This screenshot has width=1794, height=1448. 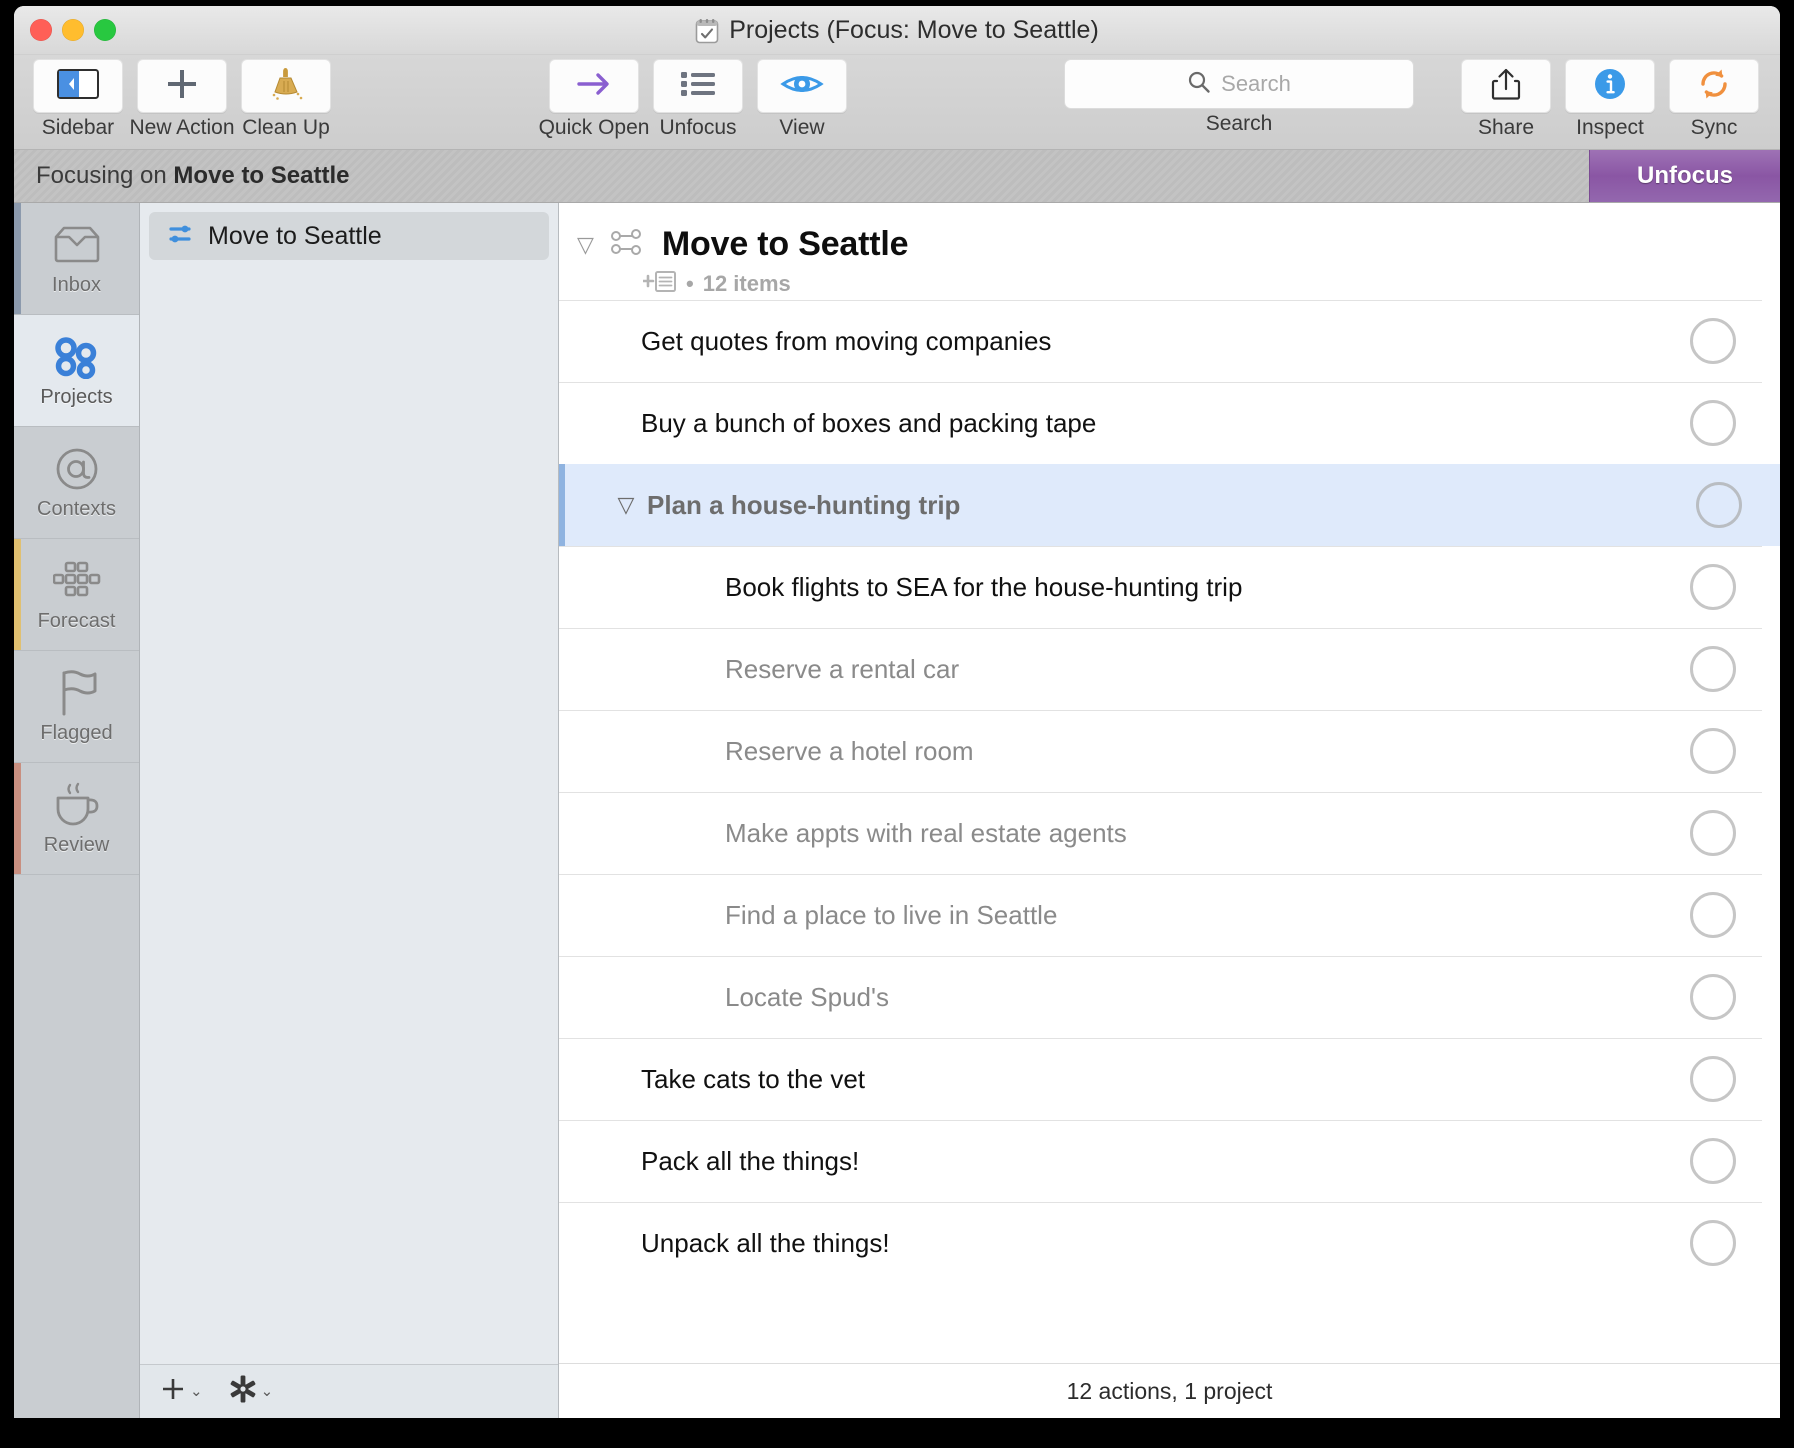 I want to click on task-row: Make appts with real estate agents, so click(x=1169, y=833).